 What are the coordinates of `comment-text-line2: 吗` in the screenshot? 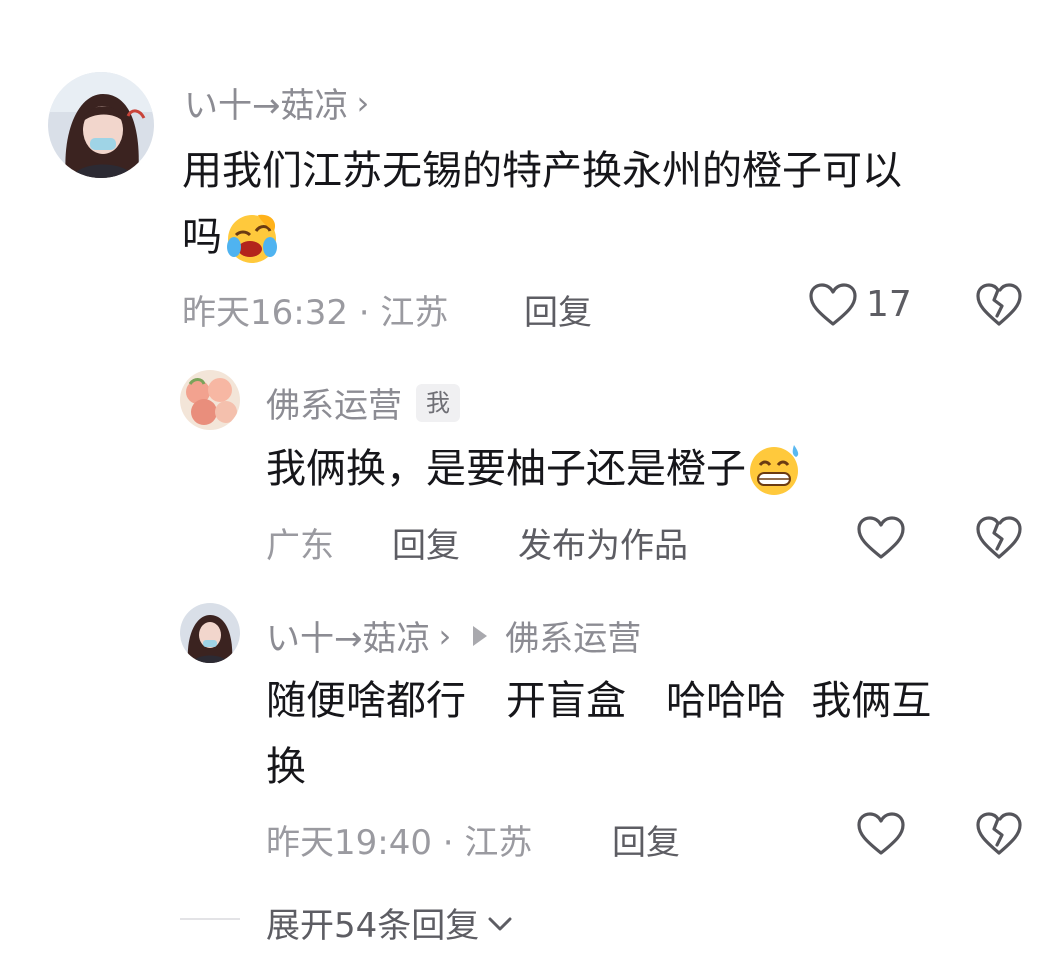 It's located at (602, 237).